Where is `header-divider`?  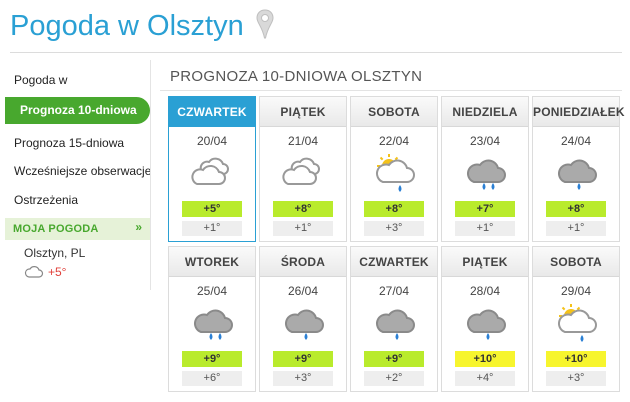 header-divider is located at coordinates (316, 52).